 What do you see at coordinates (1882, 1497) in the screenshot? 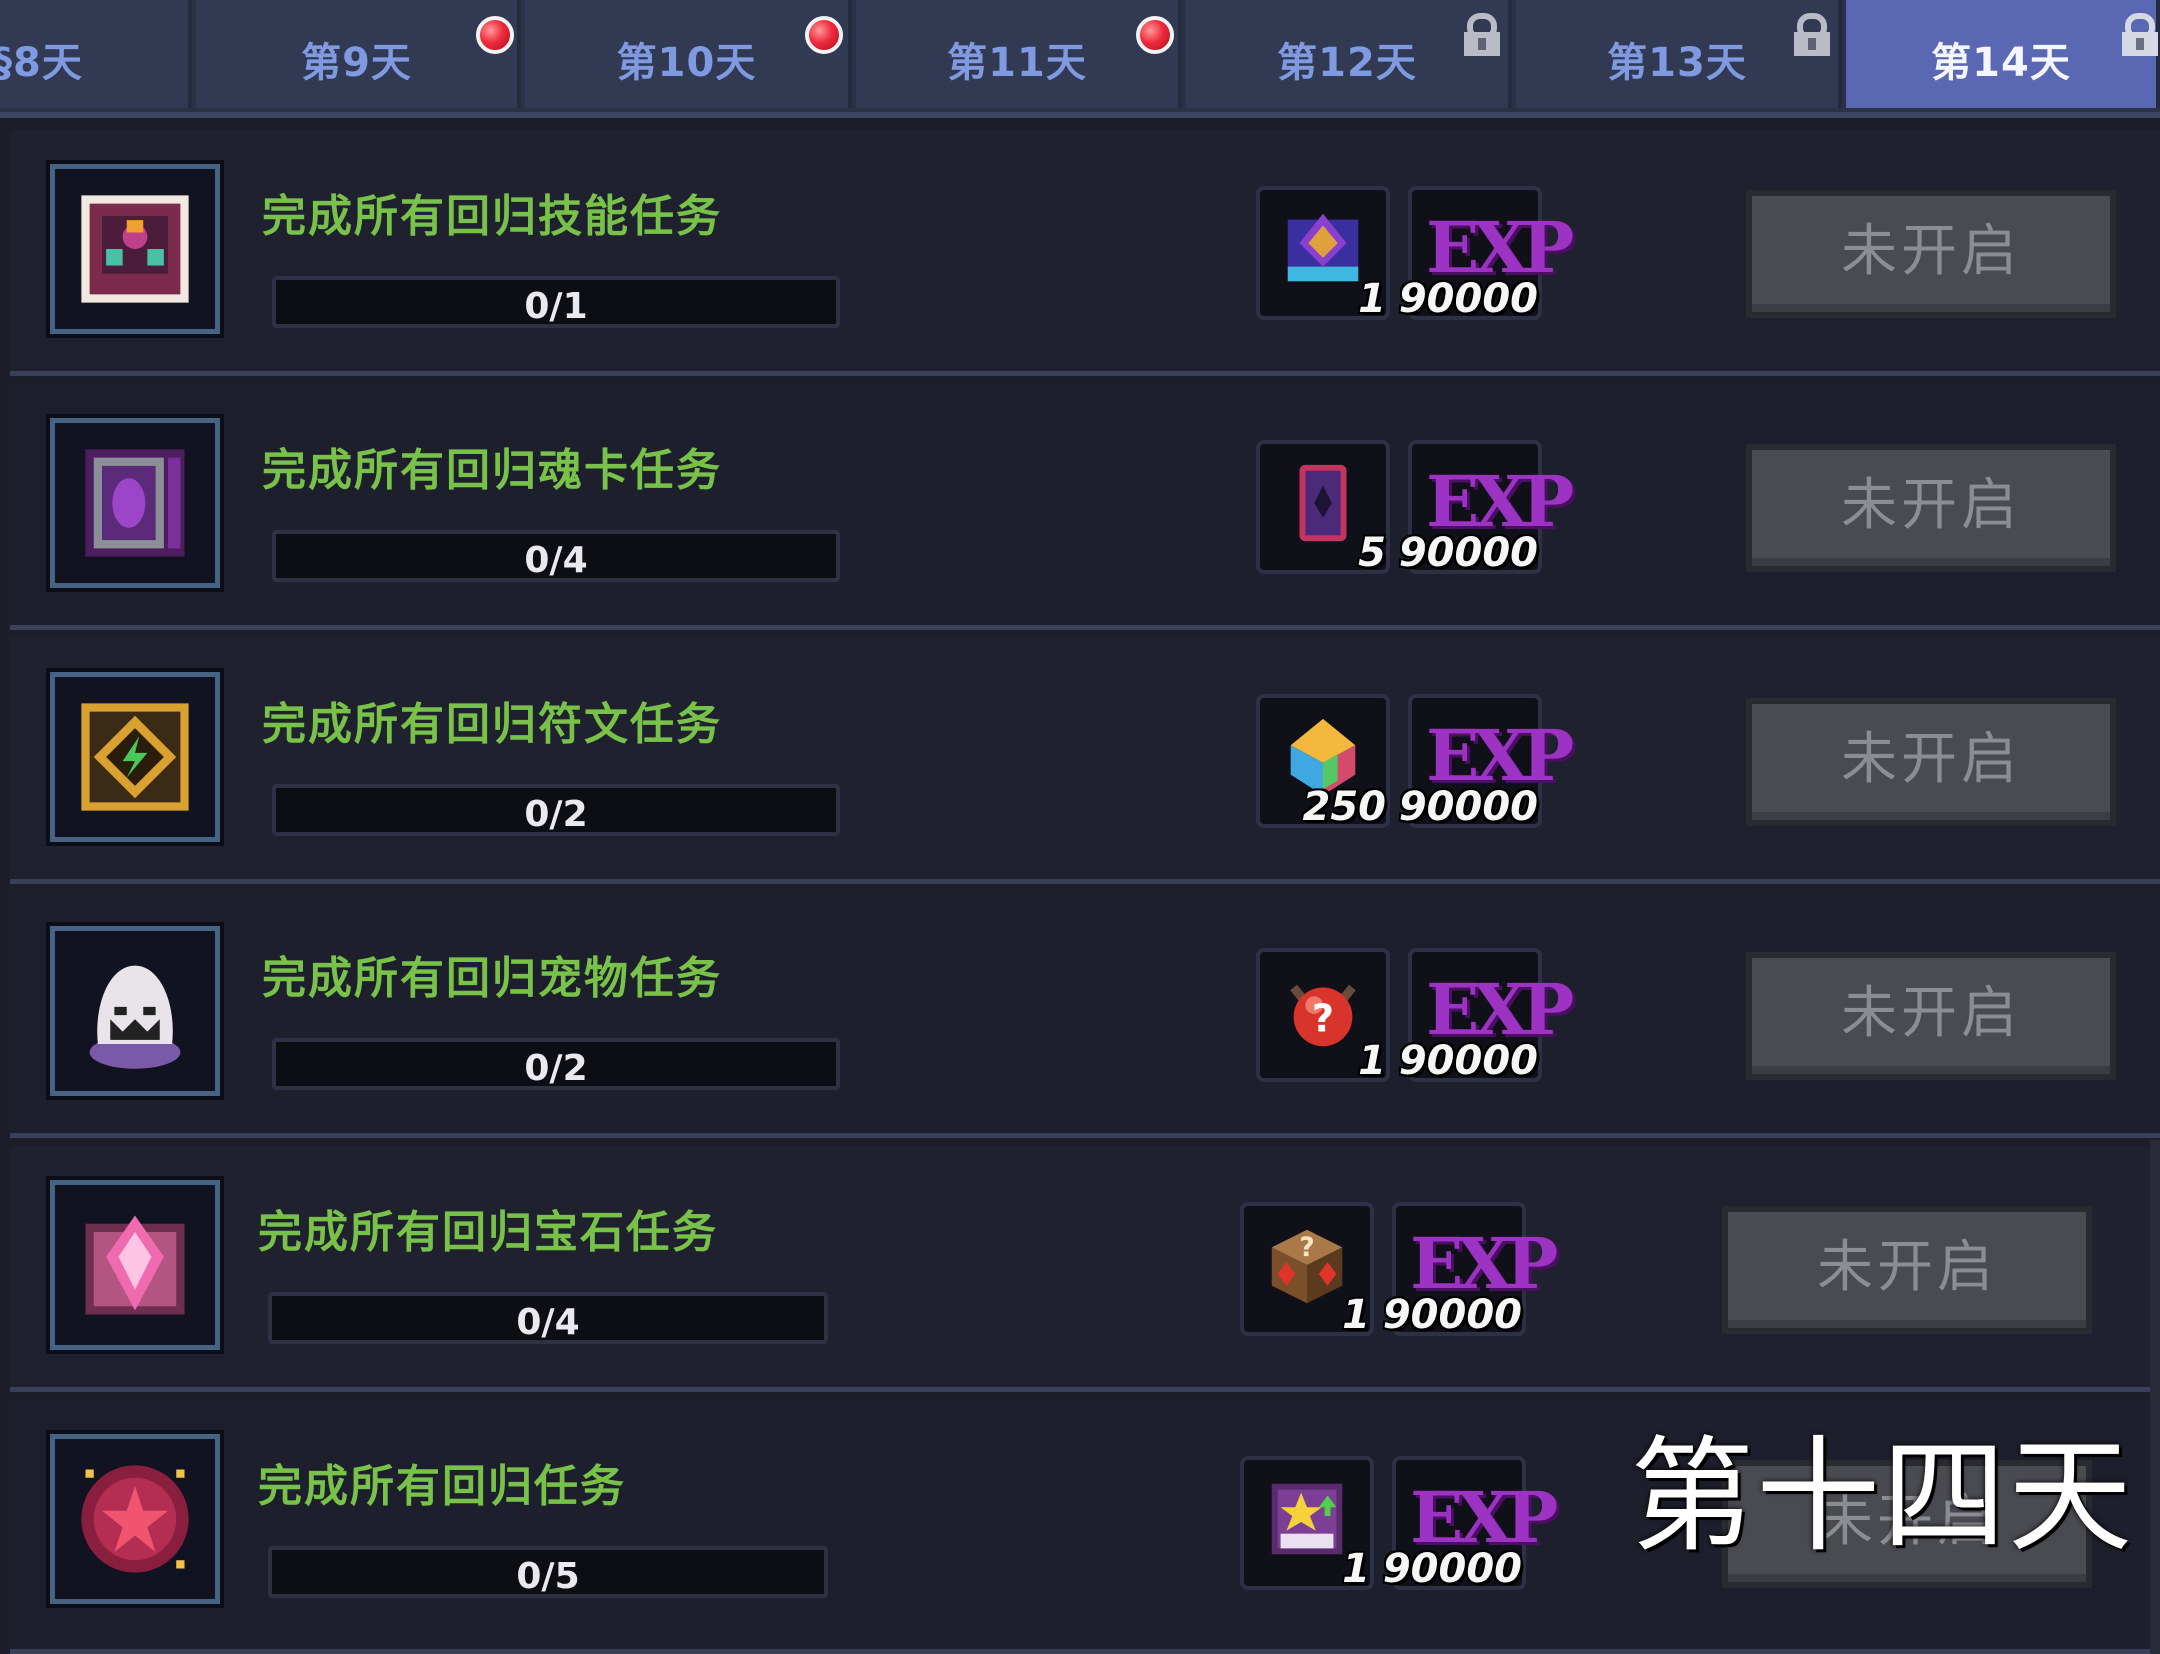
I see `overlay-caption: 第十四天` at bounding box center [1882, 1497].